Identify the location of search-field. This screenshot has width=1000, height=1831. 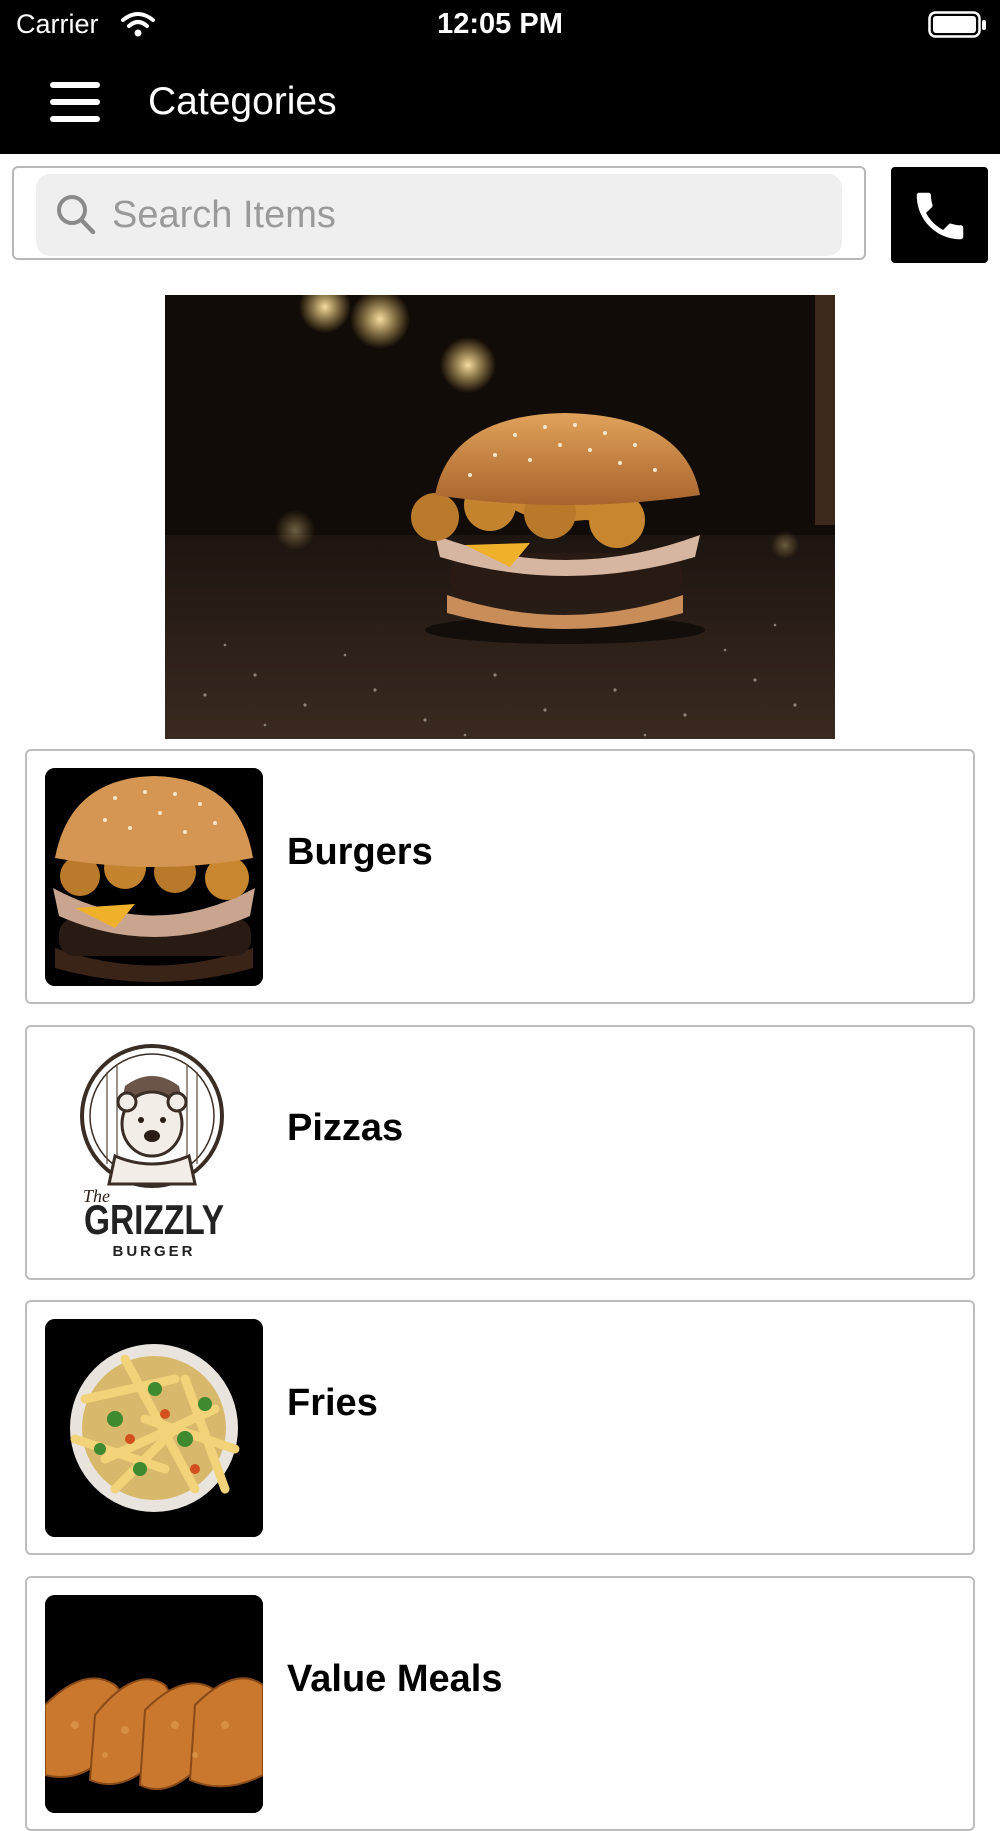
(439, 215).